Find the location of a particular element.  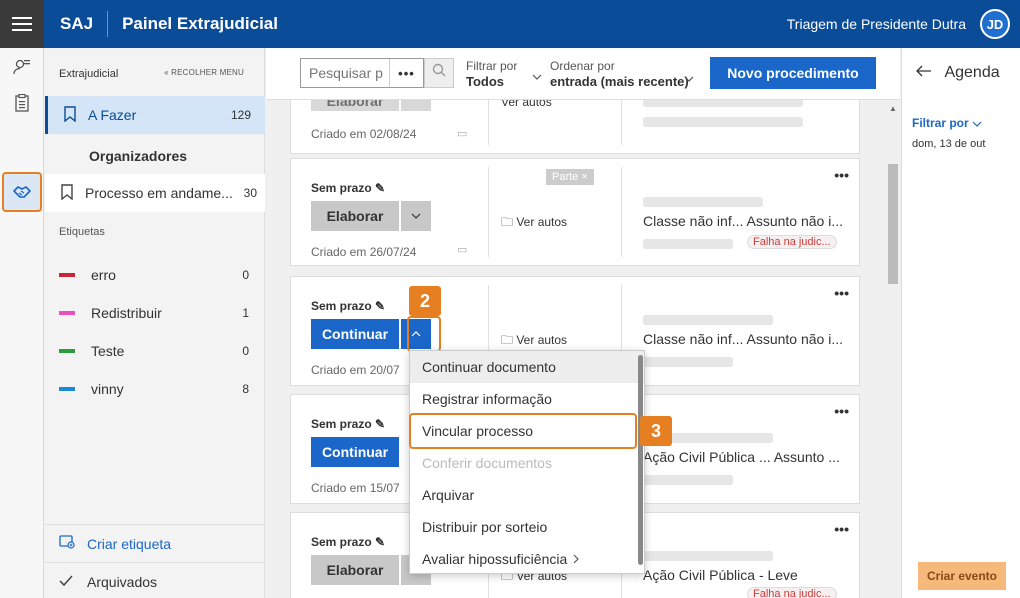

tag-item-teste: Teste 0 is located at coordinates (157, 351).